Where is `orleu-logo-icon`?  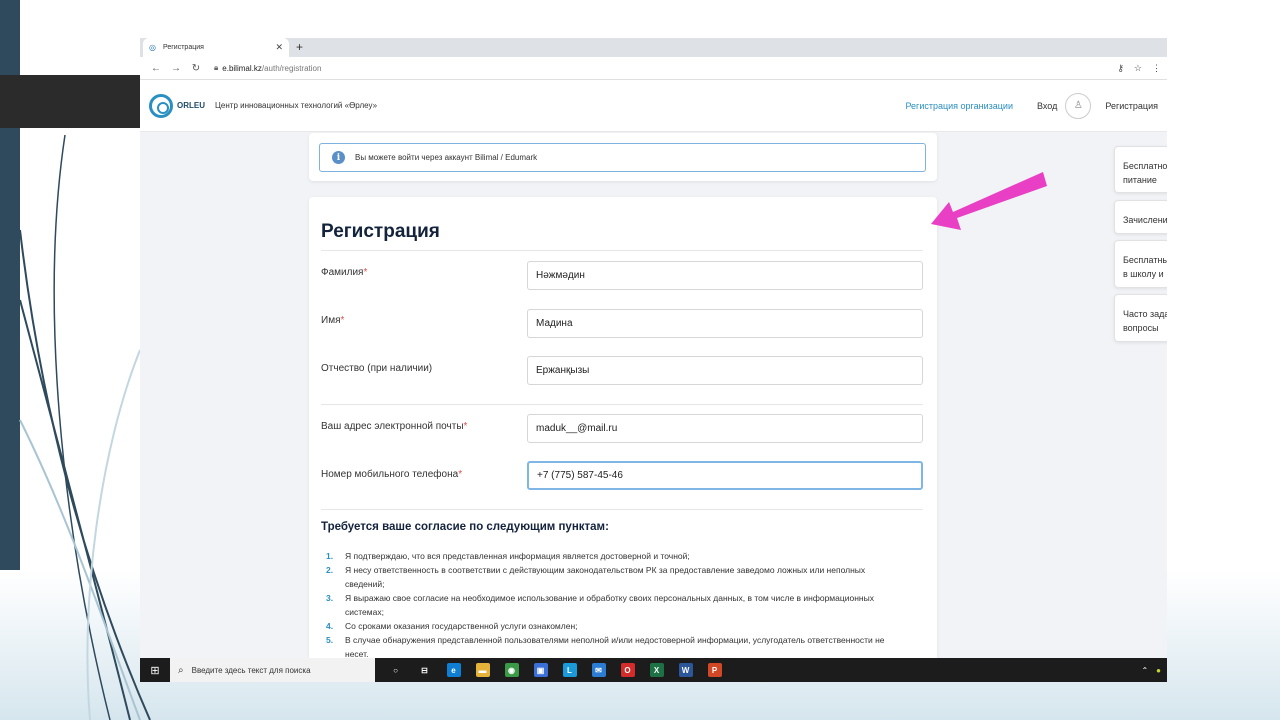
orleu-logo-icon is located at coordinates (161, 105).